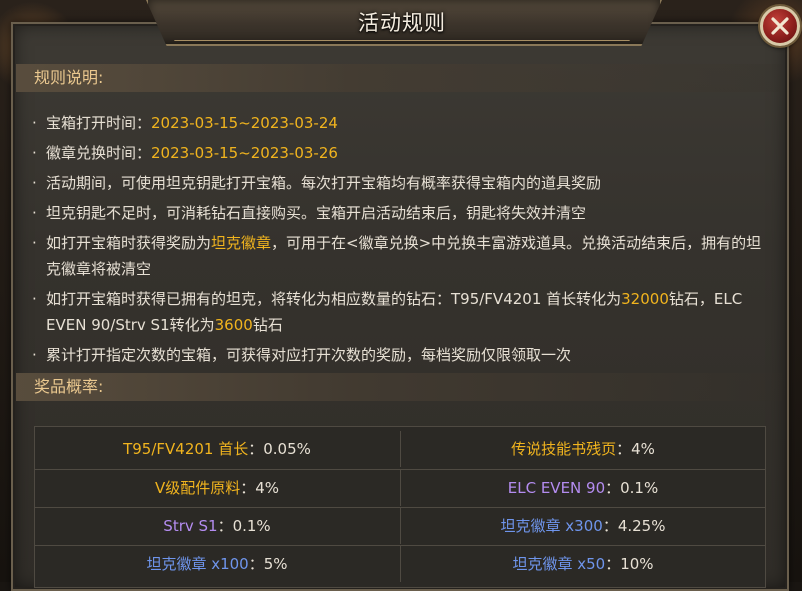  What do you see at coordinates (559, 564) in the screenshot?
I see `prize-name: 坦克徽章 x50` at bounding box center [559, 564].